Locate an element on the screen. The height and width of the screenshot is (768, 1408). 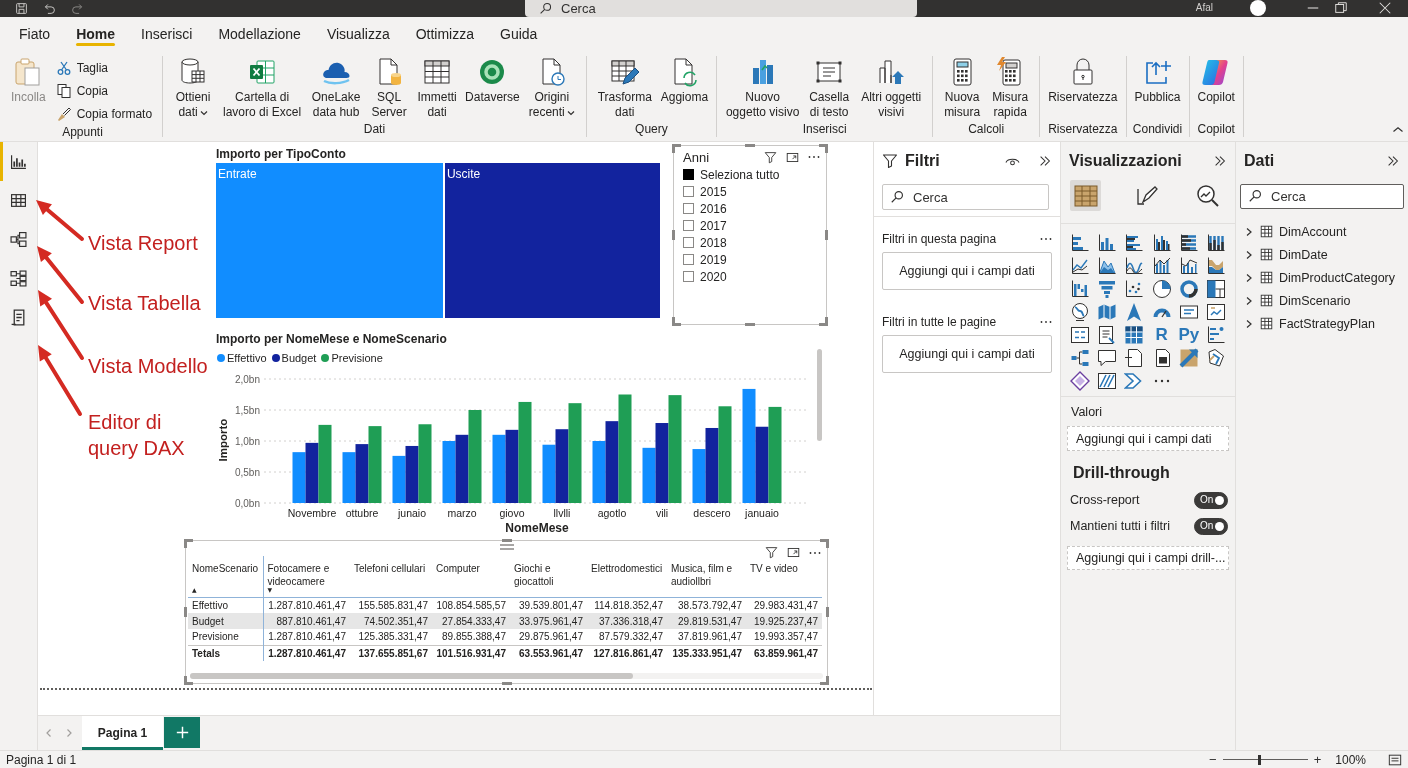
grip-lines-icon is located at coordinates (506, 547).